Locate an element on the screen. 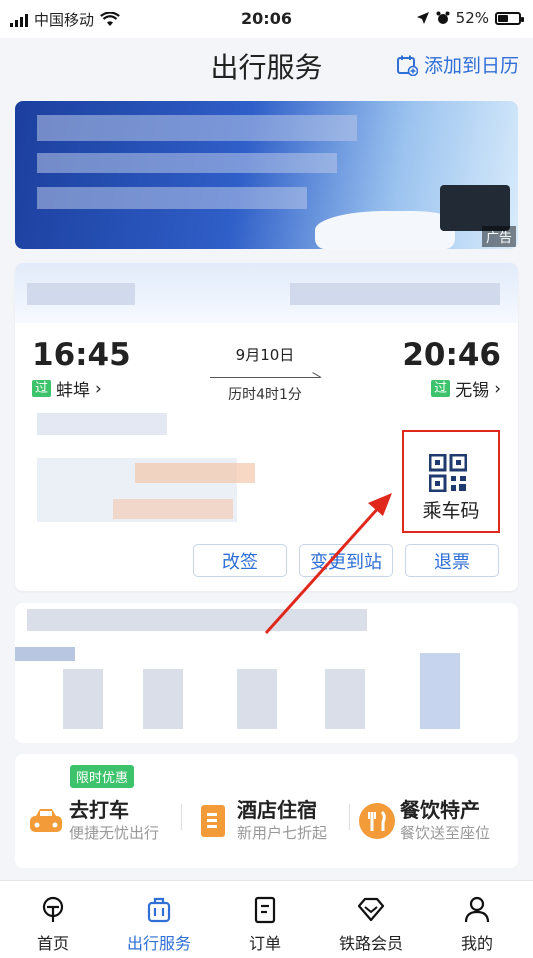 This screenshot has height=958, width=533. tab-mine: 我的 is located at coordinates (477, 919).